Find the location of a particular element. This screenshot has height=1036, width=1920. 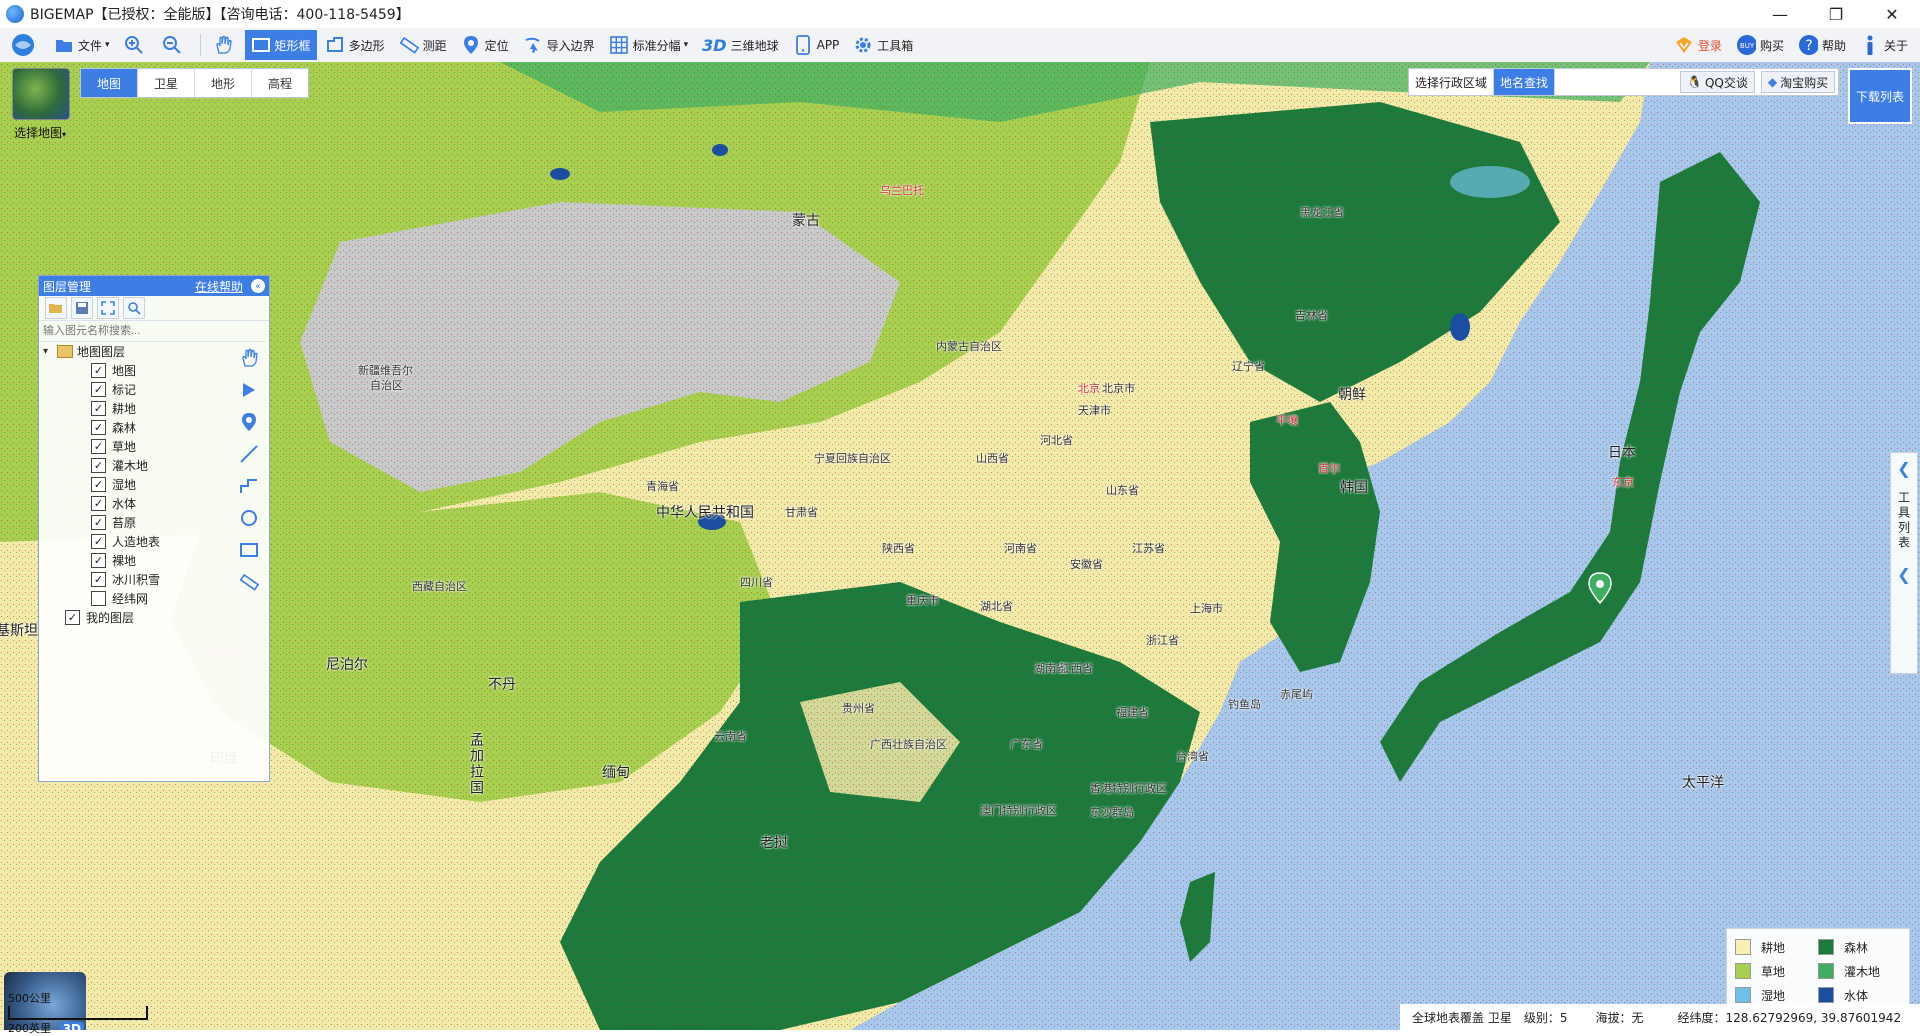

close-icon: ✕ is located at coordinates (1892, 14).